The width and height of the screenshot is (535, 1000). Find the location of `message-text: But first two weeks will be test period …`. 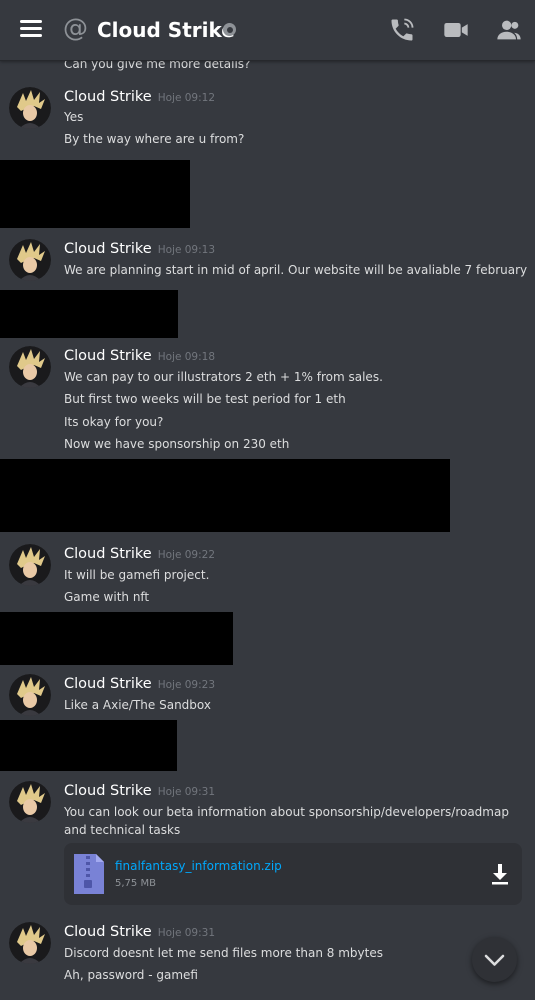

message-text: But first two weeks will be test period … is located at coordinates (205, 399).